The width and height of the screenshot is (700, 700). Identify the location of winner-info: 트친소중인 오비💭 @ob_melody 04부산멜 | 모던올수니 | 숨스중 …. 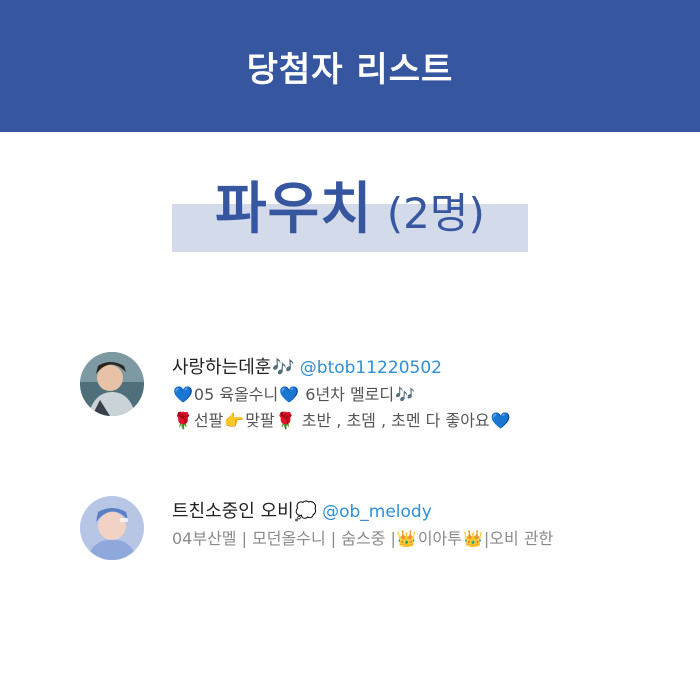
(407, 525).